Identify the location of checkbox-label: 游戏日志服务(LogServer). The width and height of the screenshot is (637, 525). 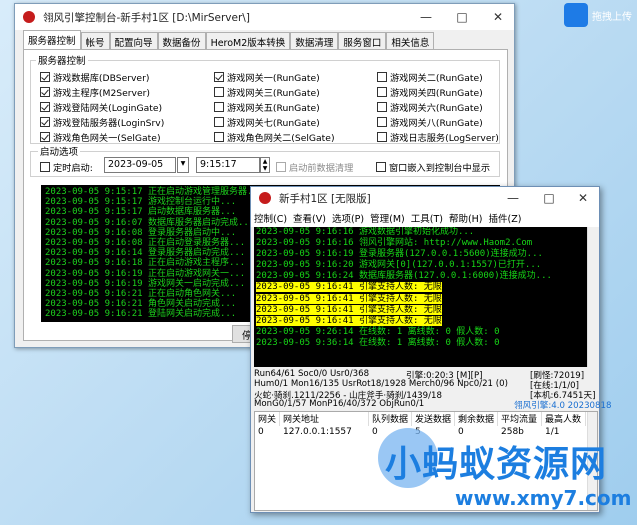
(444, 138).